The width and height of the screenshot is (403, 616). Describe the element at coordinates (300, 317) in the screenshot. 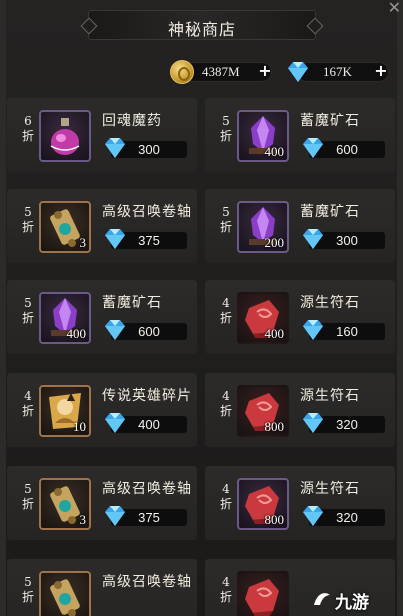

I see `shop-item-card: 4折 400 源生符石 160` at that location.